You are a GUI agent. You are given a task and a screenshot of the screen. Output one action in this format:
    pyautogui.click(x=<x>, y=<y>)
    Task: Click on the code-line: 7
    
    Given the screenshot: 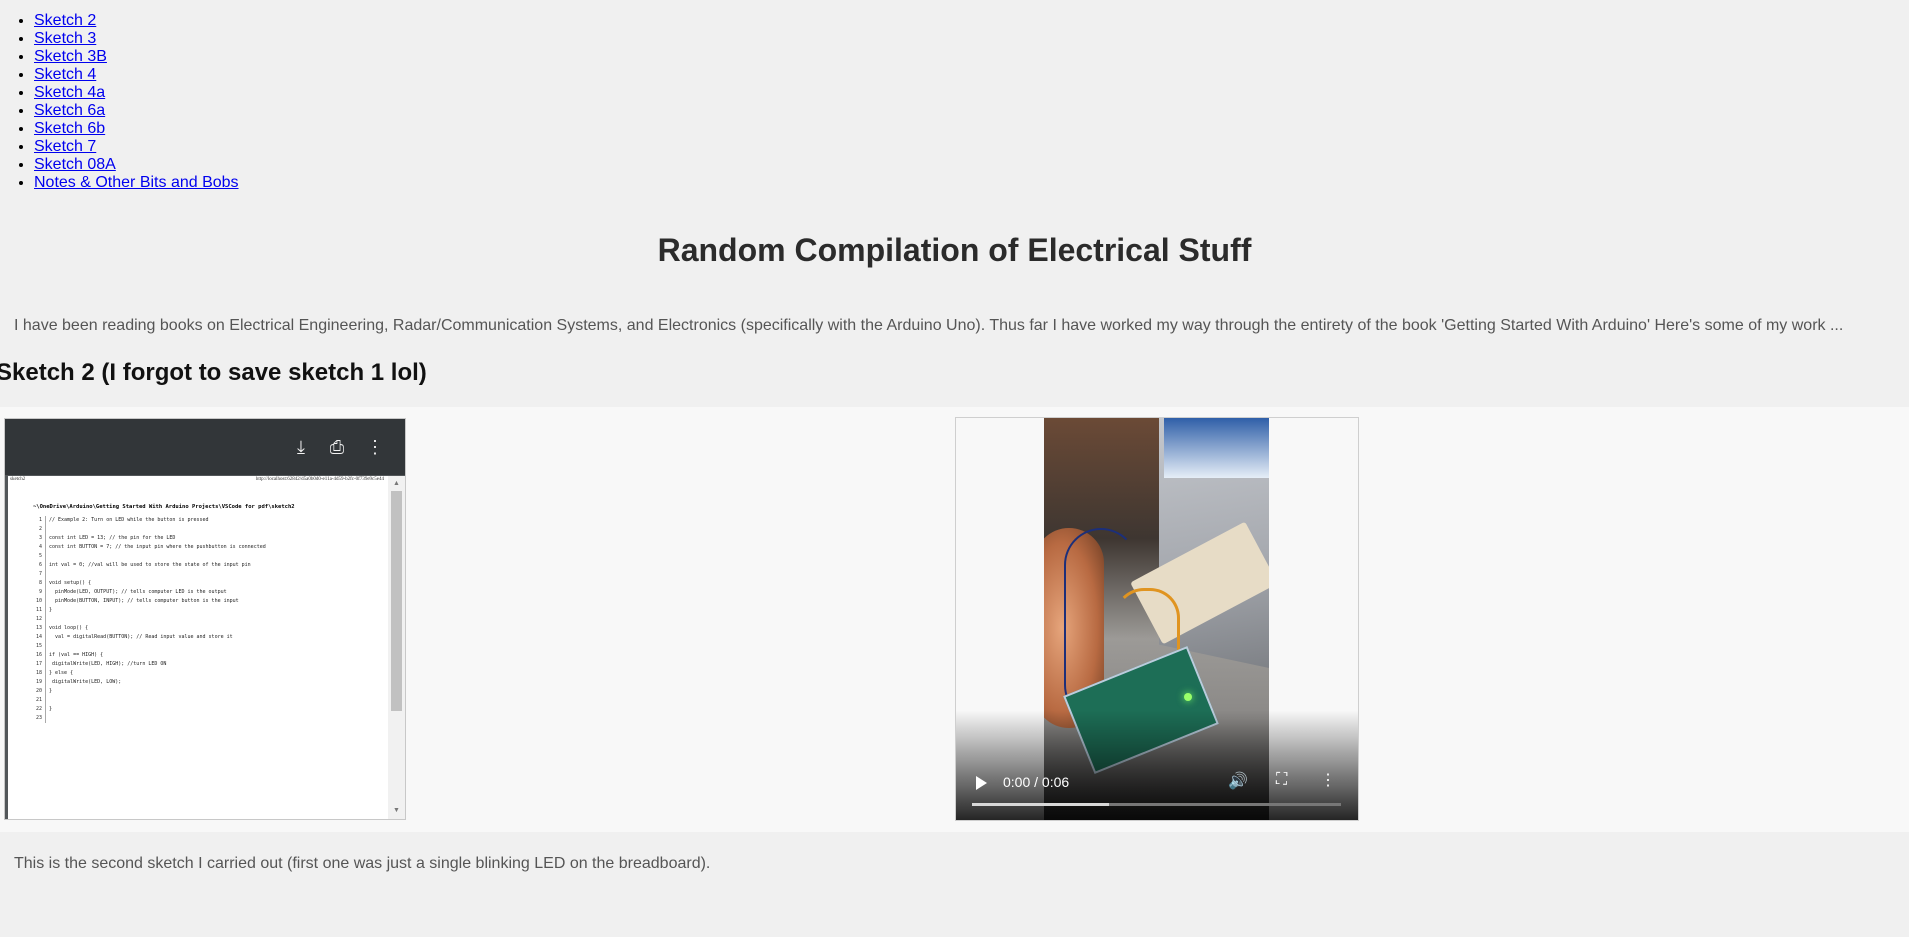 What is the action you would take?
    pyautogui.click(x=149, y=574)
    